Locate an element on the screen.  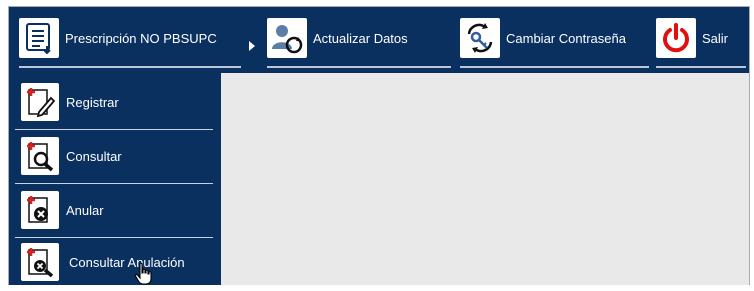
menu-prescripcion: Prescripción NO PBSUPC is located at coordinates (118, 38).